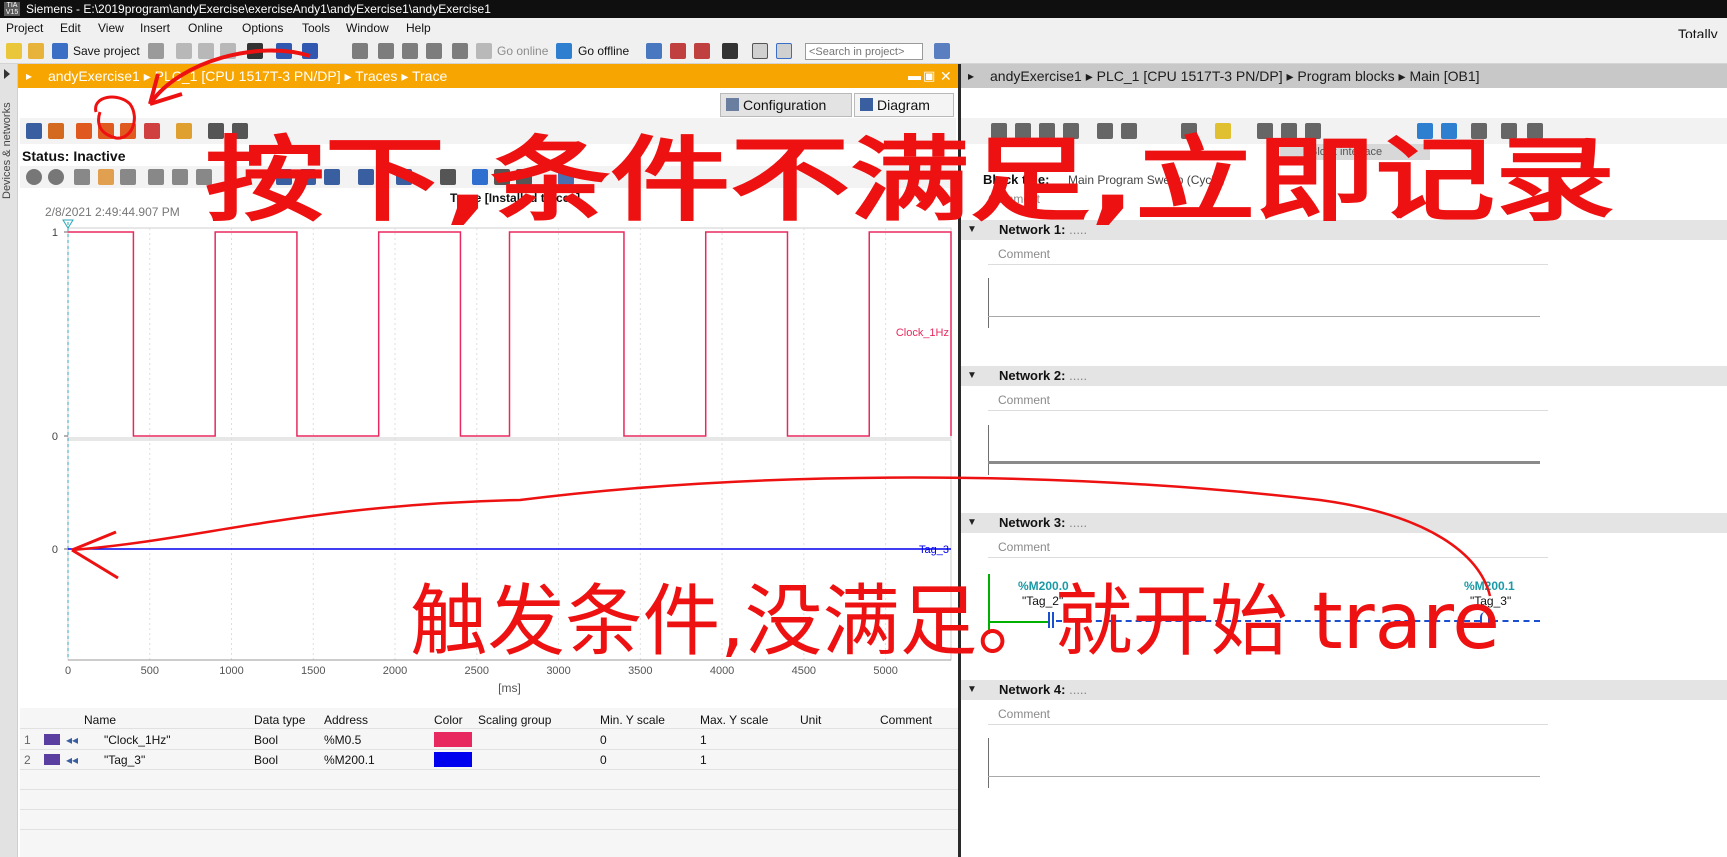  I want to click on col-data-type: Data type, so click(279, 720).